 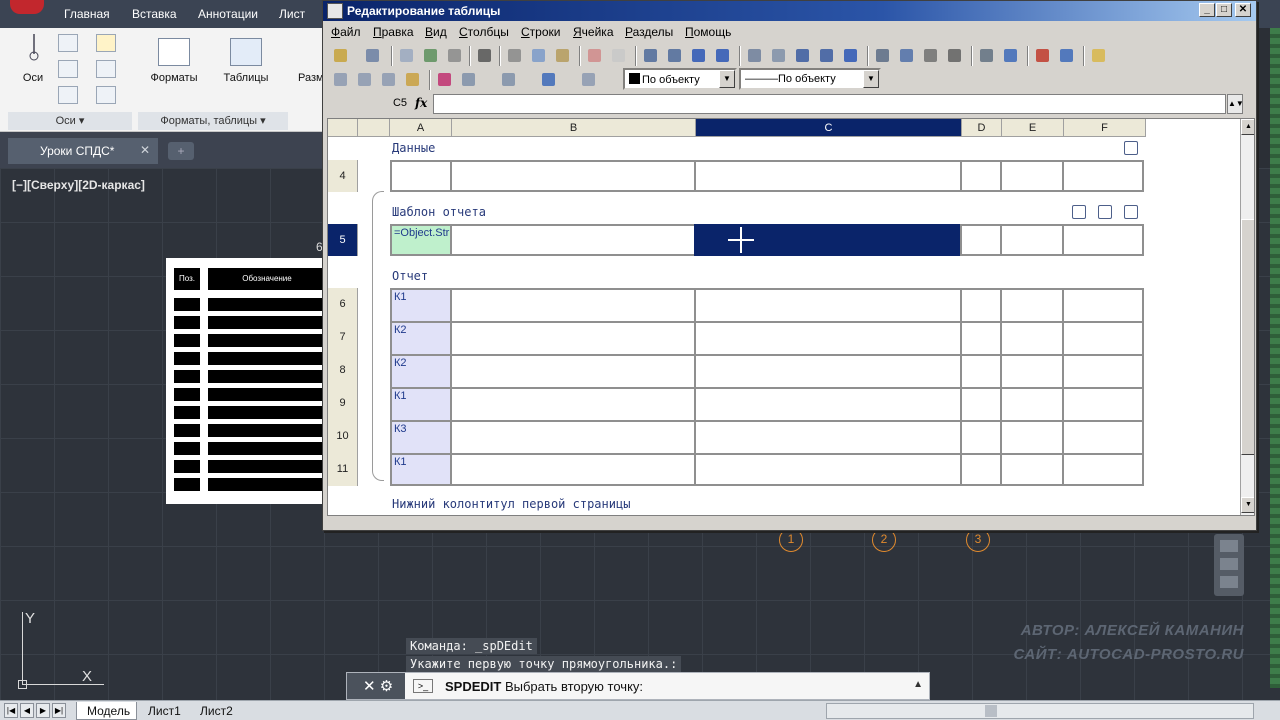 What do you see at coordinates (982, 128) in the screenshot?
I see `column-header-d: D` at bounding box center [982, 128].